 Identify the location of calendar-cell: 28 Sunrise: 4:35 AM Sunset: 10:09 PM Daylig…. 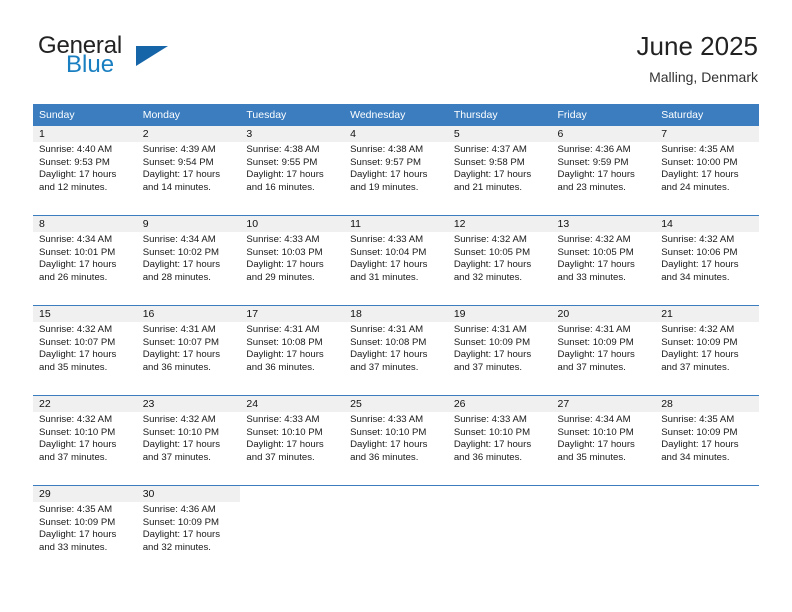
(707, 438).